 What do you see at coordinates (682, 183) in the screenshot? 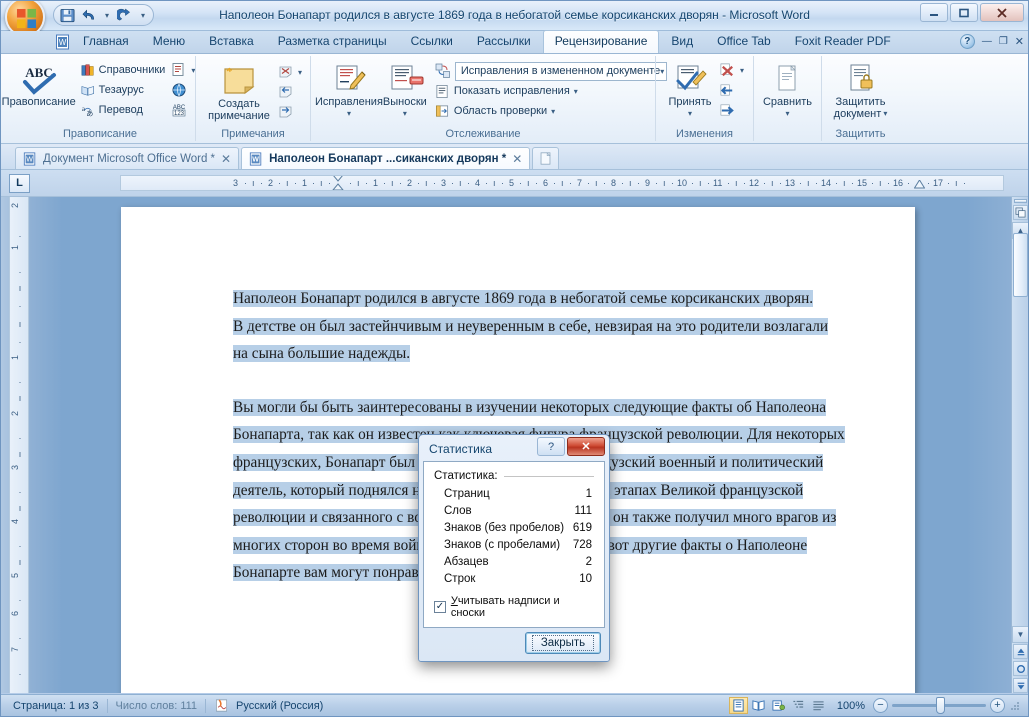
I see `ruler-mark-10: 10` at bounding box center [682, 183].